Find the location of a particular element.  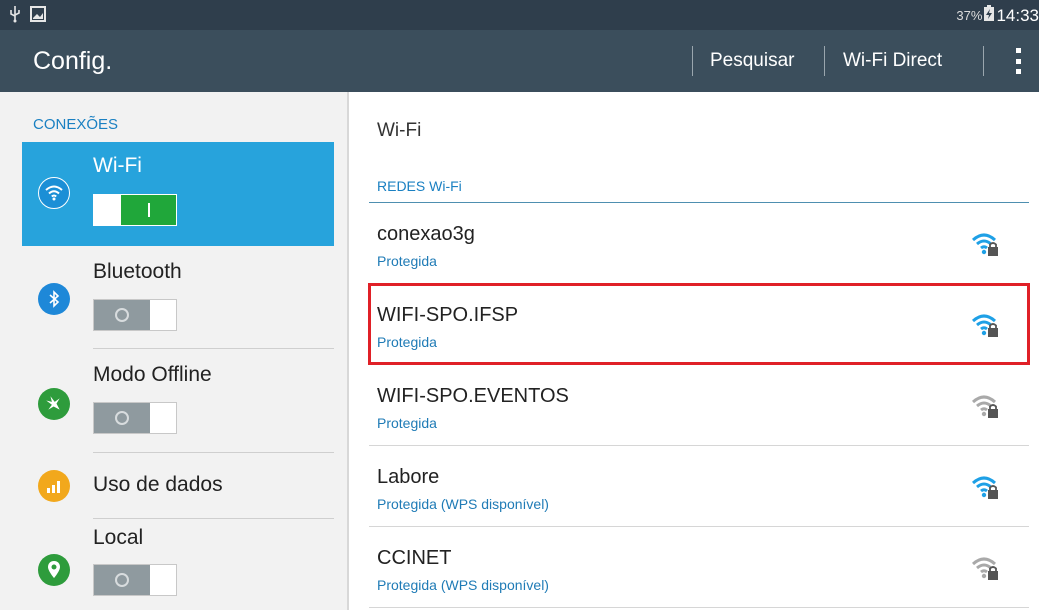

battery-percent: 37% is located at coordinates (969, 15).